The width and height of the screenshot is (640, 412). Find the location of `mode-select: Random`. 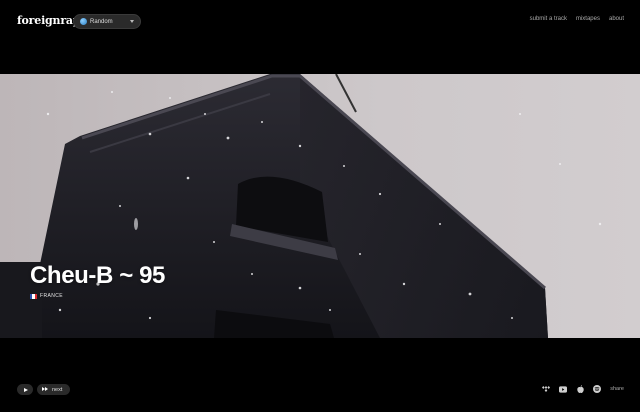

mode-select: Random is located at coordinates (107, 21).